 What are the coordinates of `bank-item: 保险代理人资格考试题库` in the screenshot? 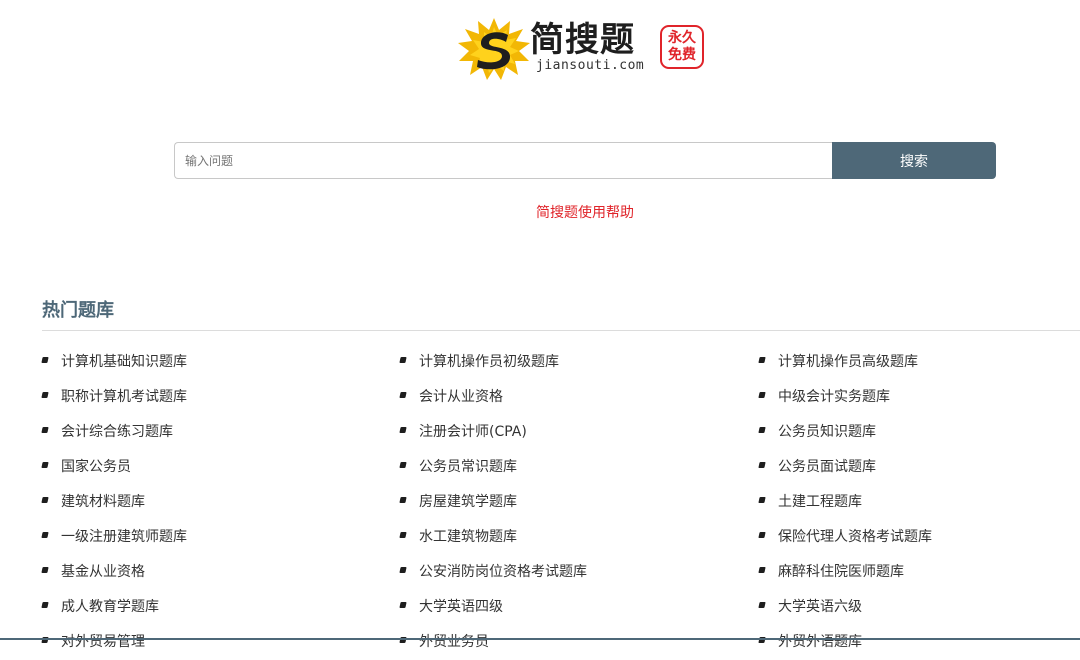 It's located at (845, 537).